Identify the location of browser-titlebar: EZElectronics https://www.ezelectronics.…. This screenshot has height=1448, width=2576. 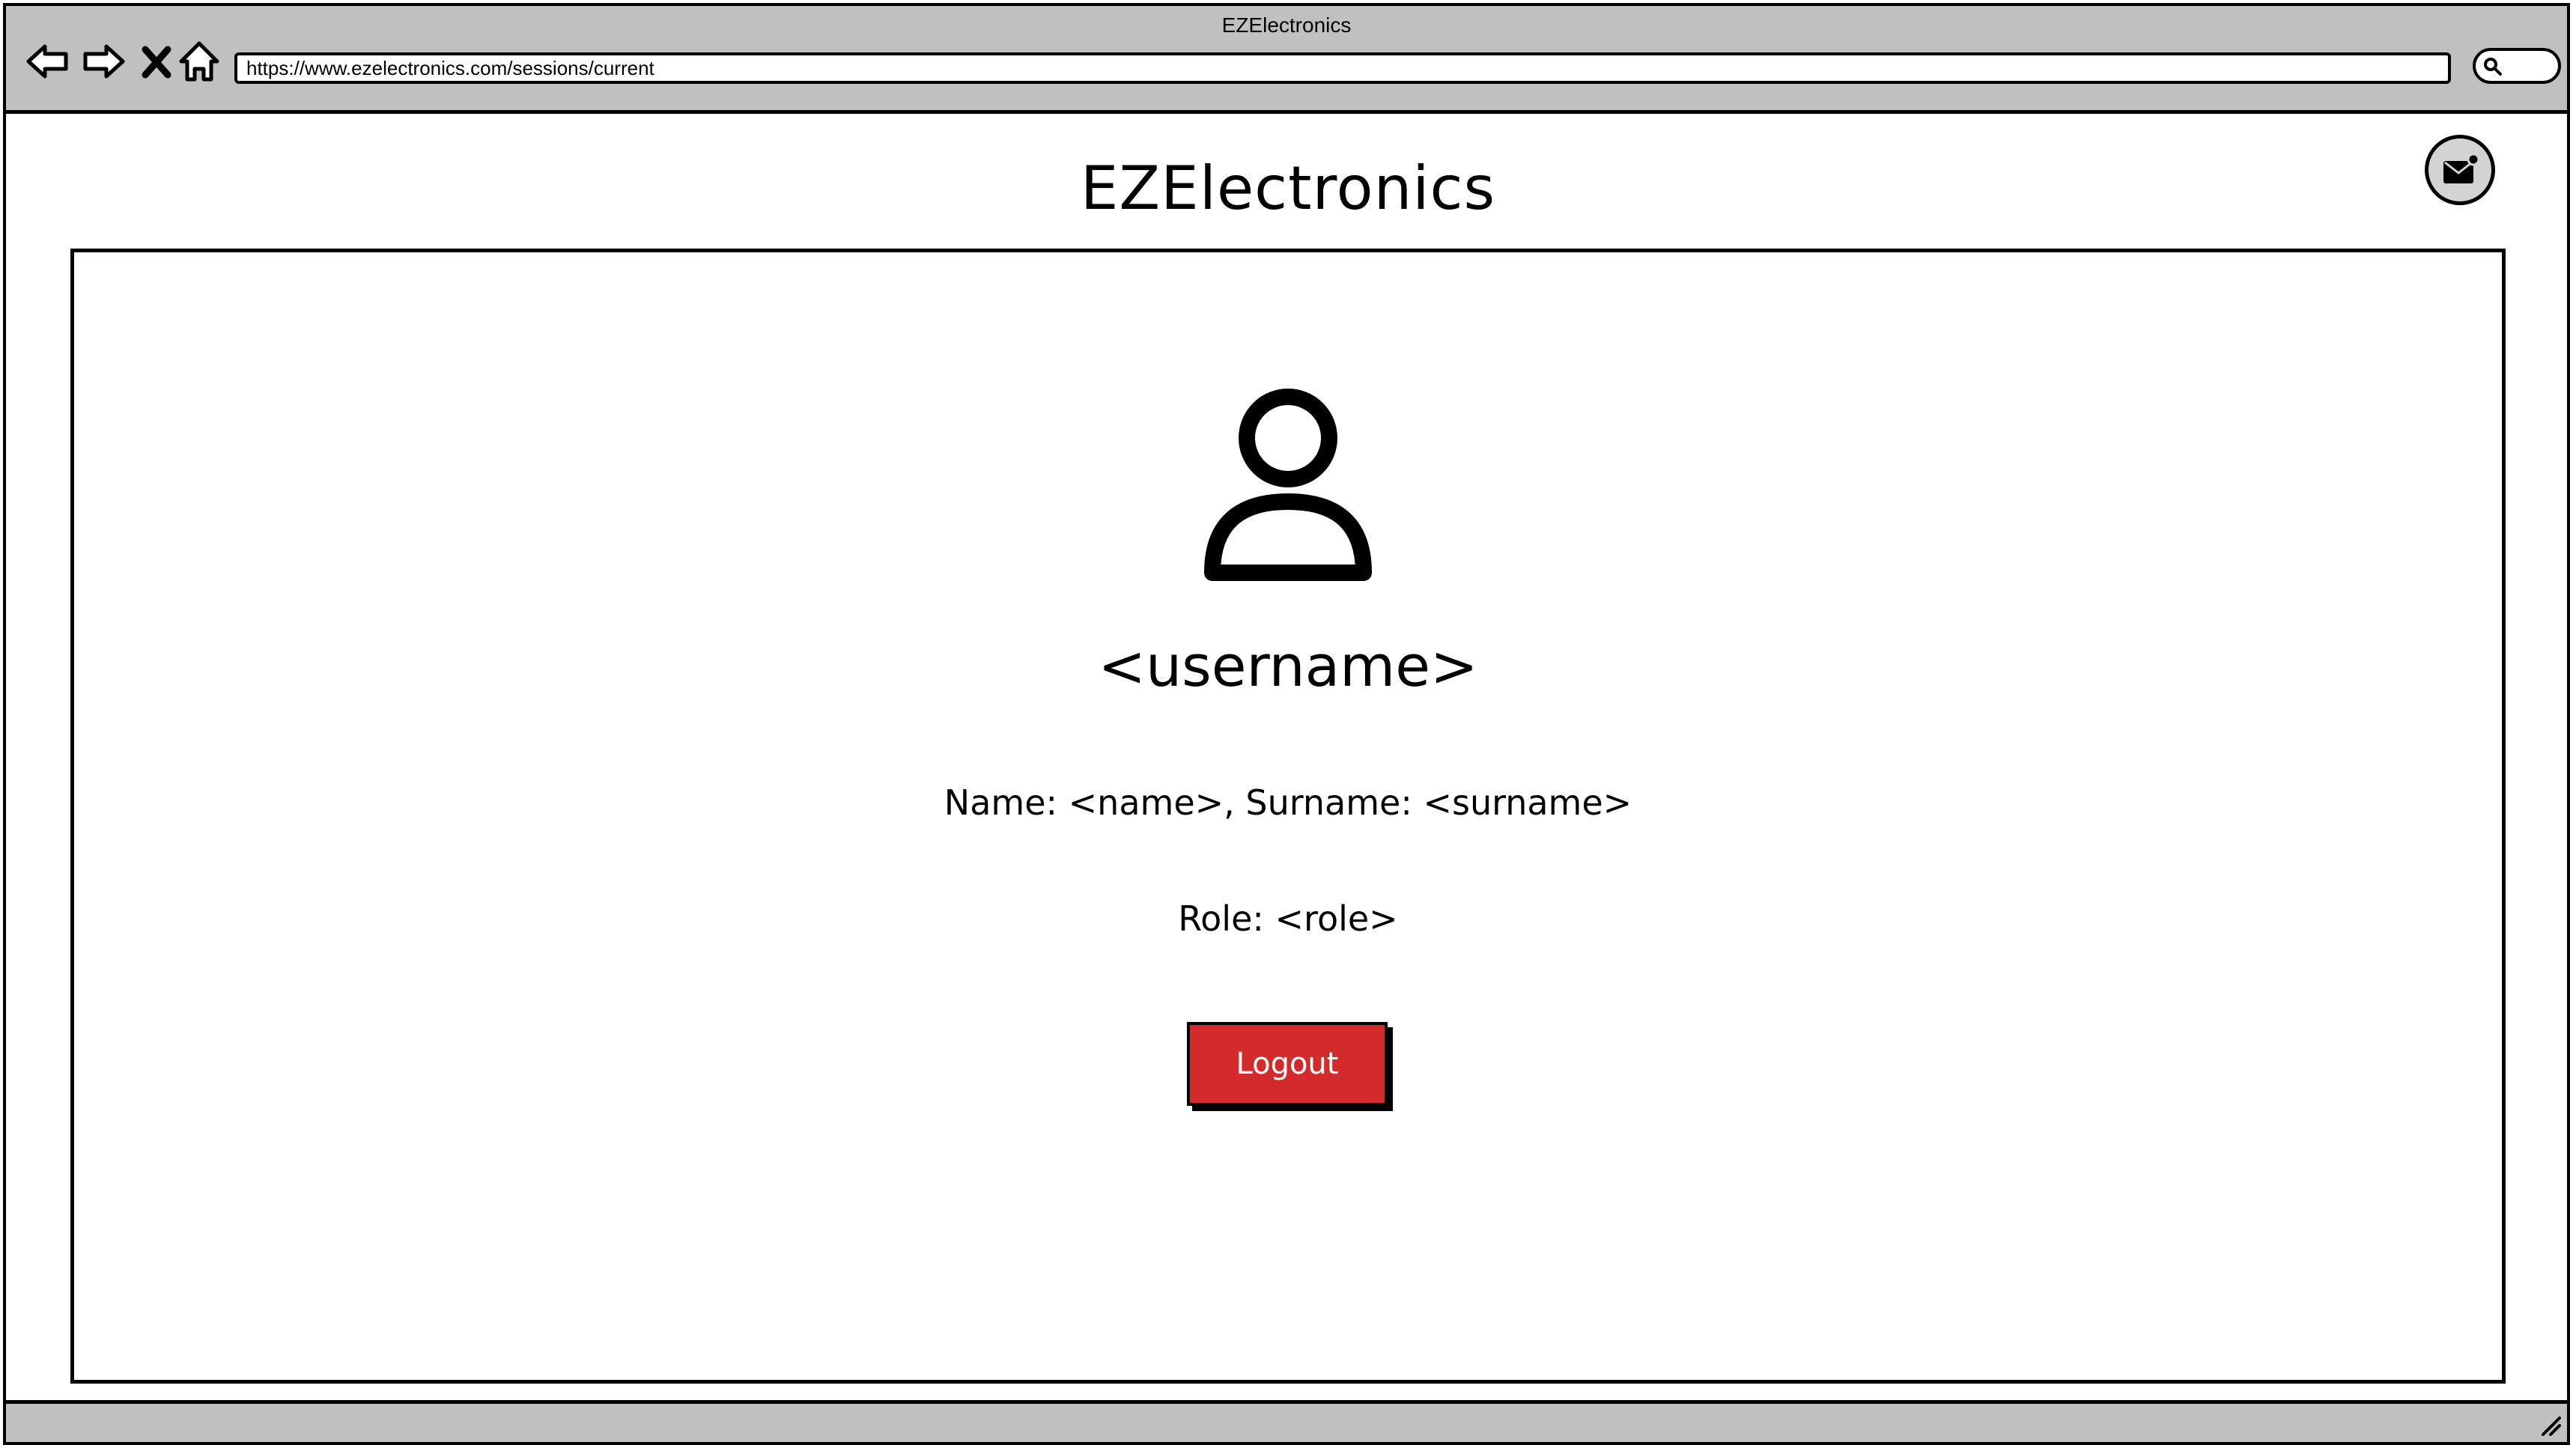
(1286, 60).